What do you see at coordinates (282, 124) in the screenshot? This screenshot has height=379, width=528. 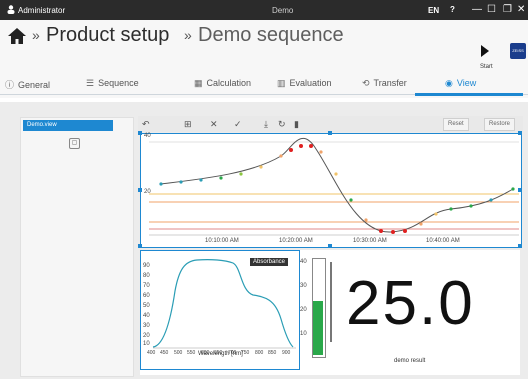 I see `refresh-icon: ↻` at bounding box center [282, 124].